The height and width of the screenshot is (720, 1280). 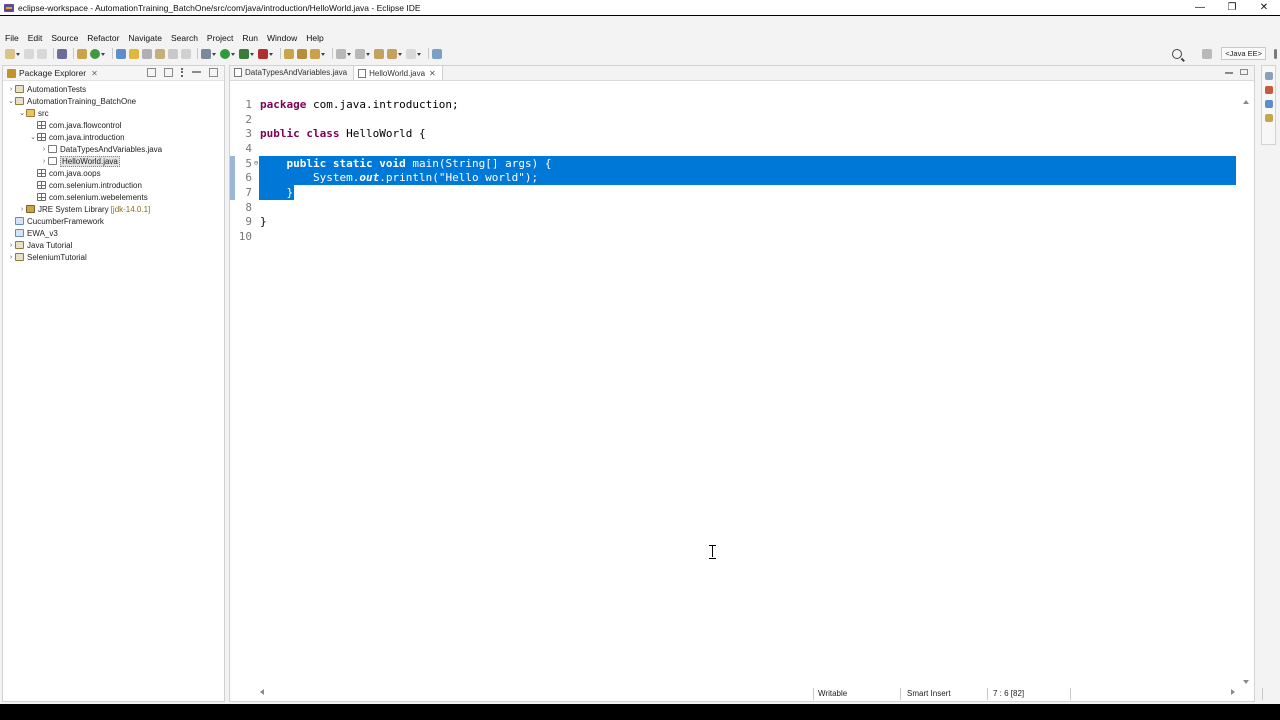 What do you see at coordinates (1229, 73) in the screenshot?
I see `minimize-editor-icon` at bounding box center [1229, 73].